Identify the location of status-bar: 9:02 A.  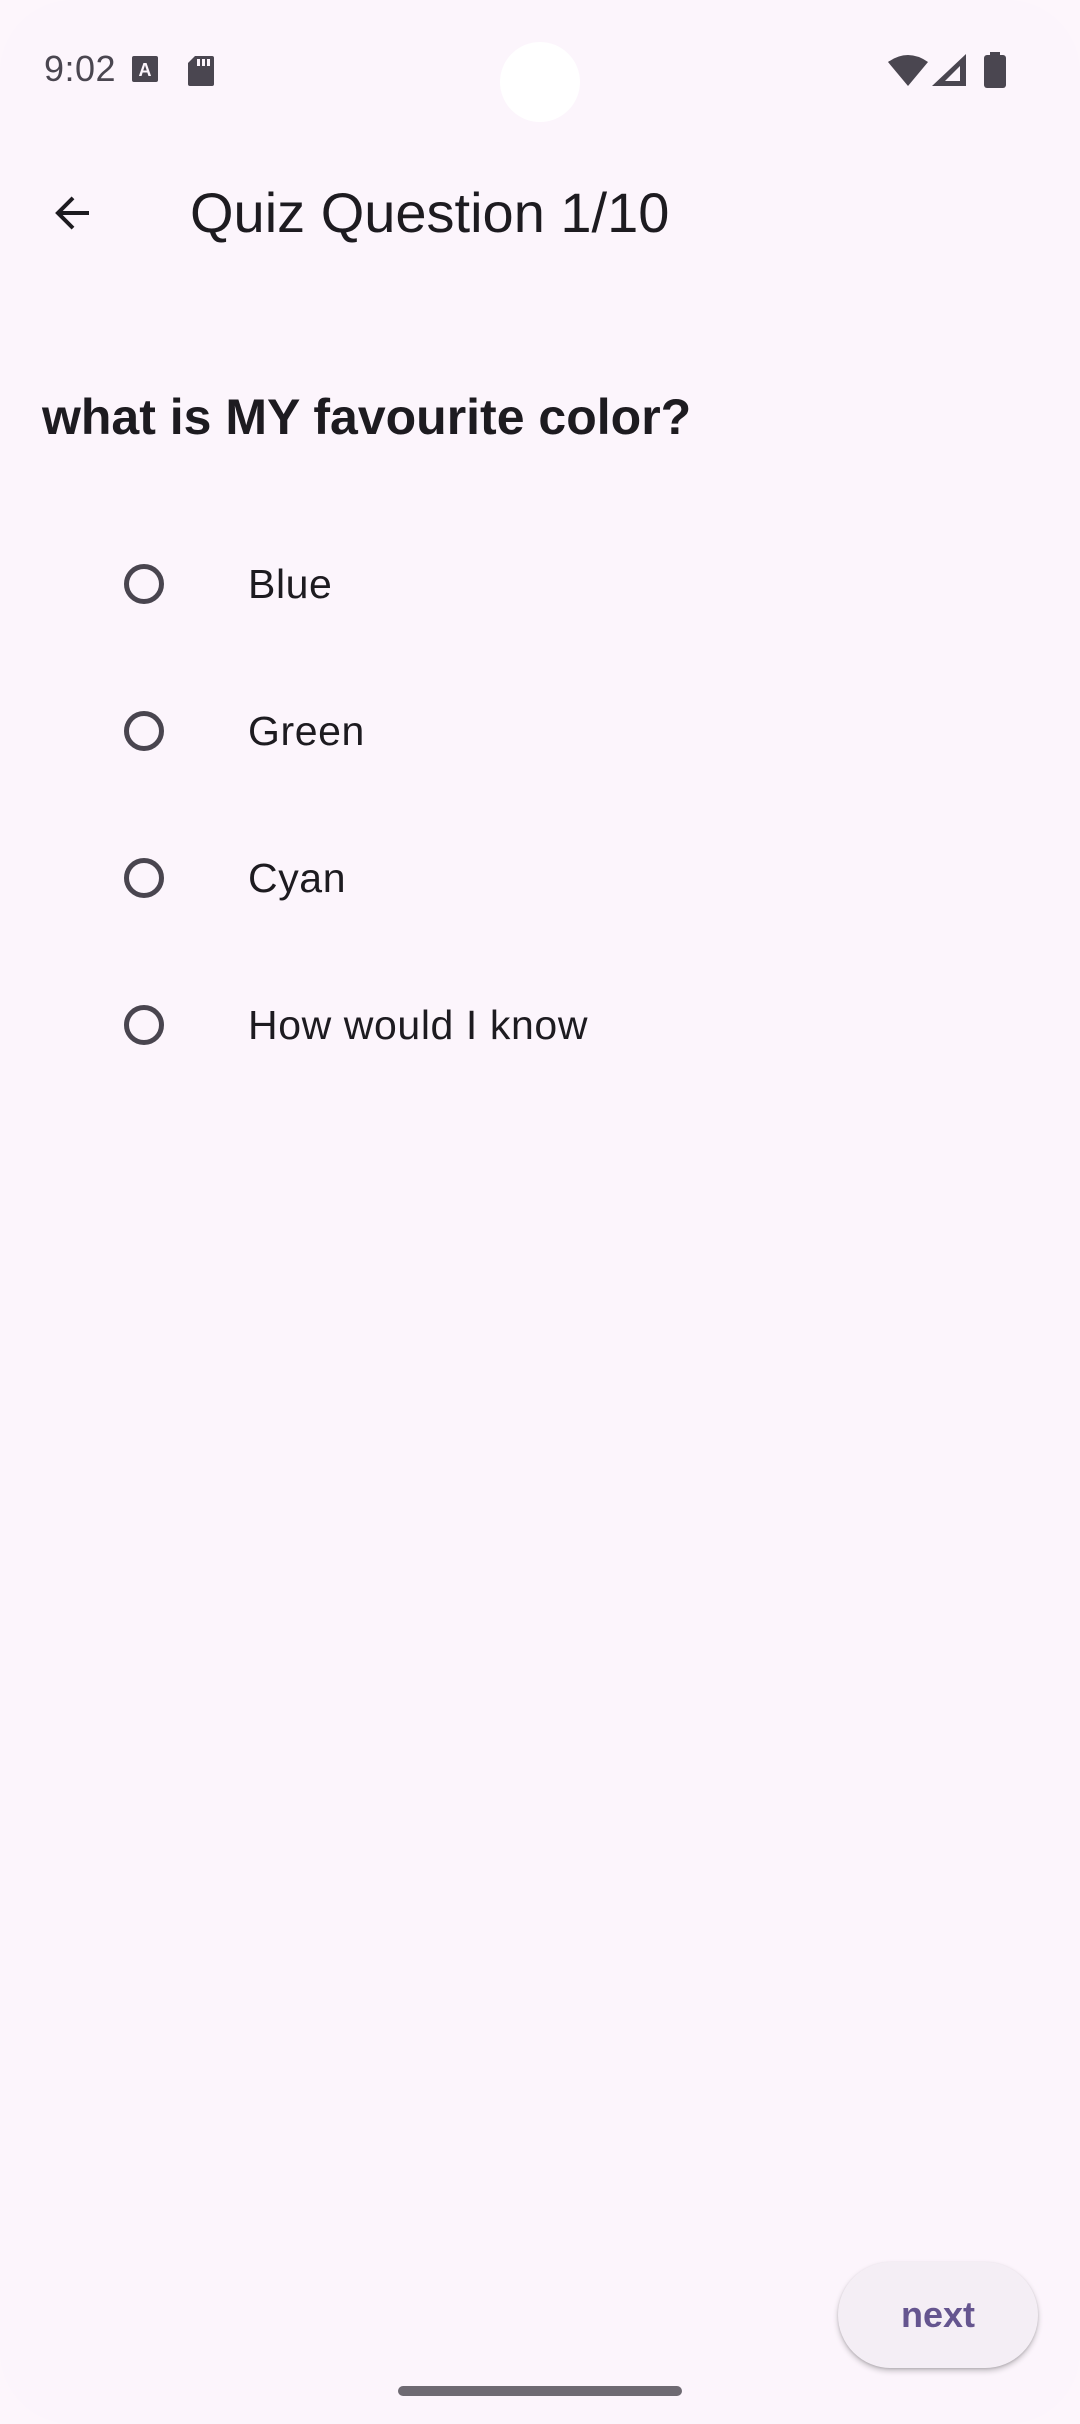
(540, 70).